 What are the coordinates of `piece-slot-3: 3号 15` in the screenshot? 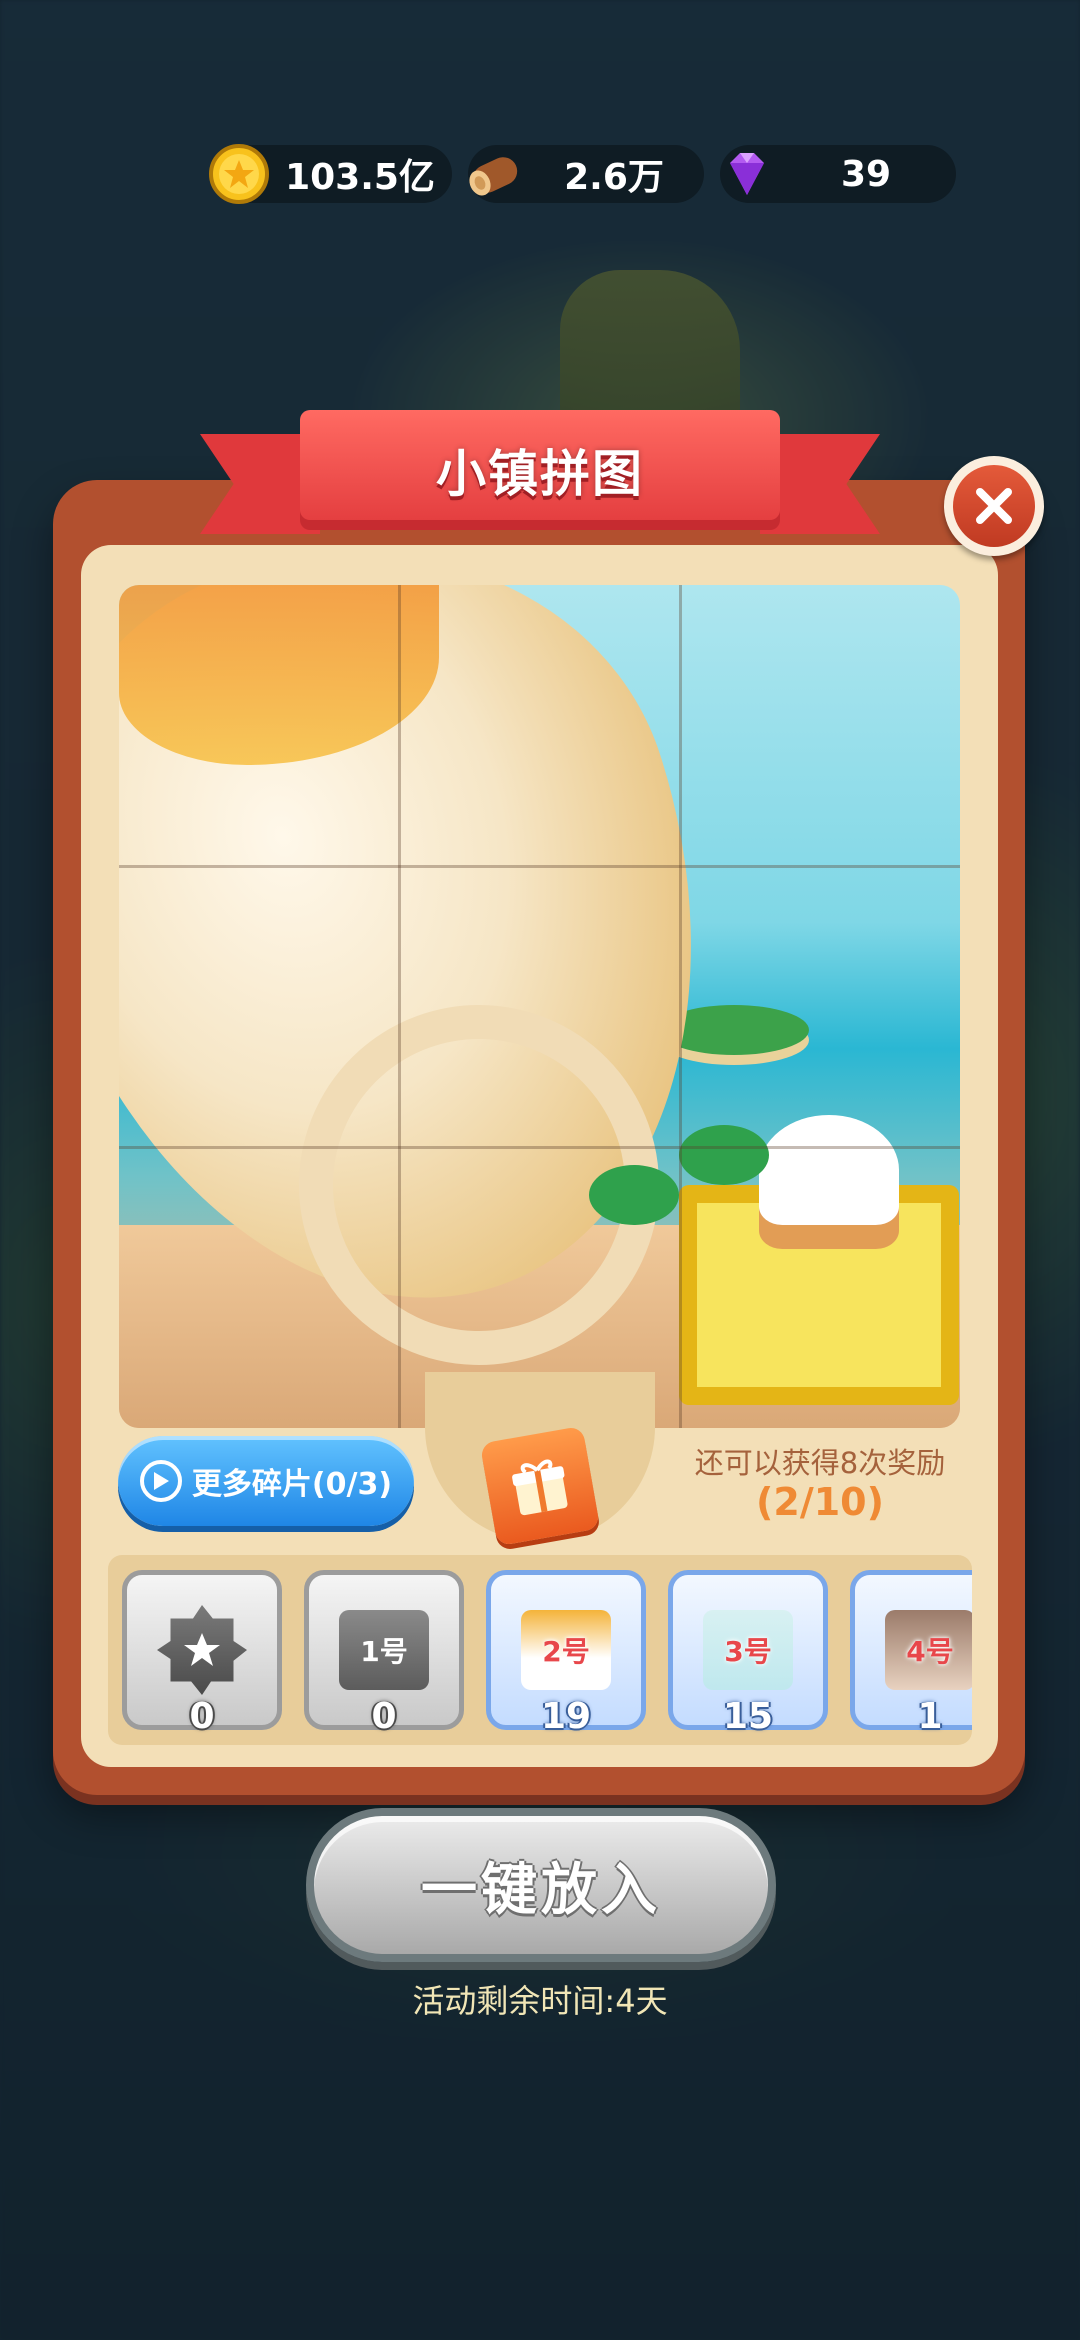 It's located at (748, 1653).